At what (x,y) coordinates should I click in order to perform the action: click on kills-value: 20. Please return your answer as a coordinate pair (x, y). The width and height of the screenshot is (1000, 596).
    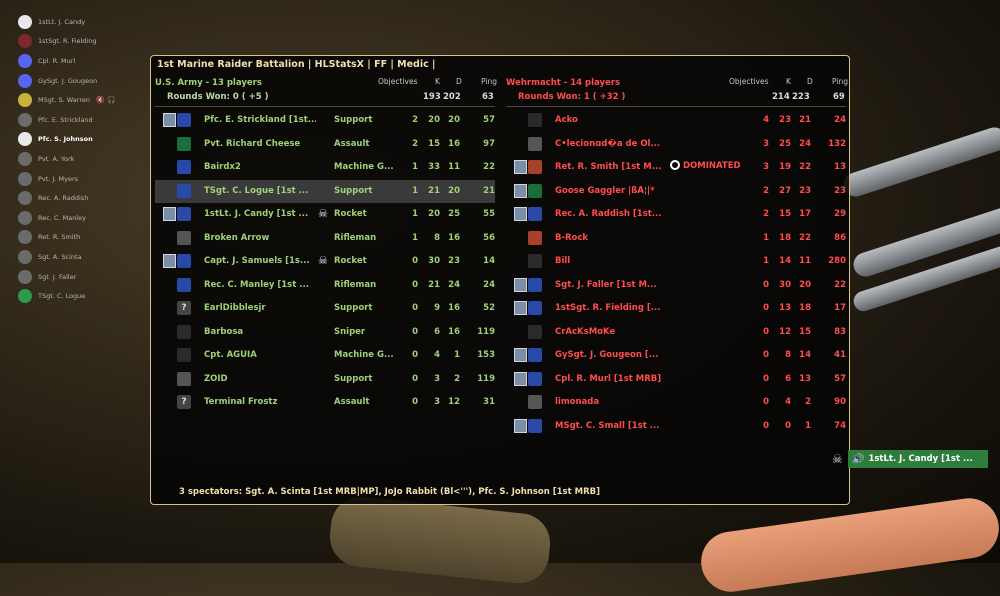
    Looking at the image, I should click on (434, 214).